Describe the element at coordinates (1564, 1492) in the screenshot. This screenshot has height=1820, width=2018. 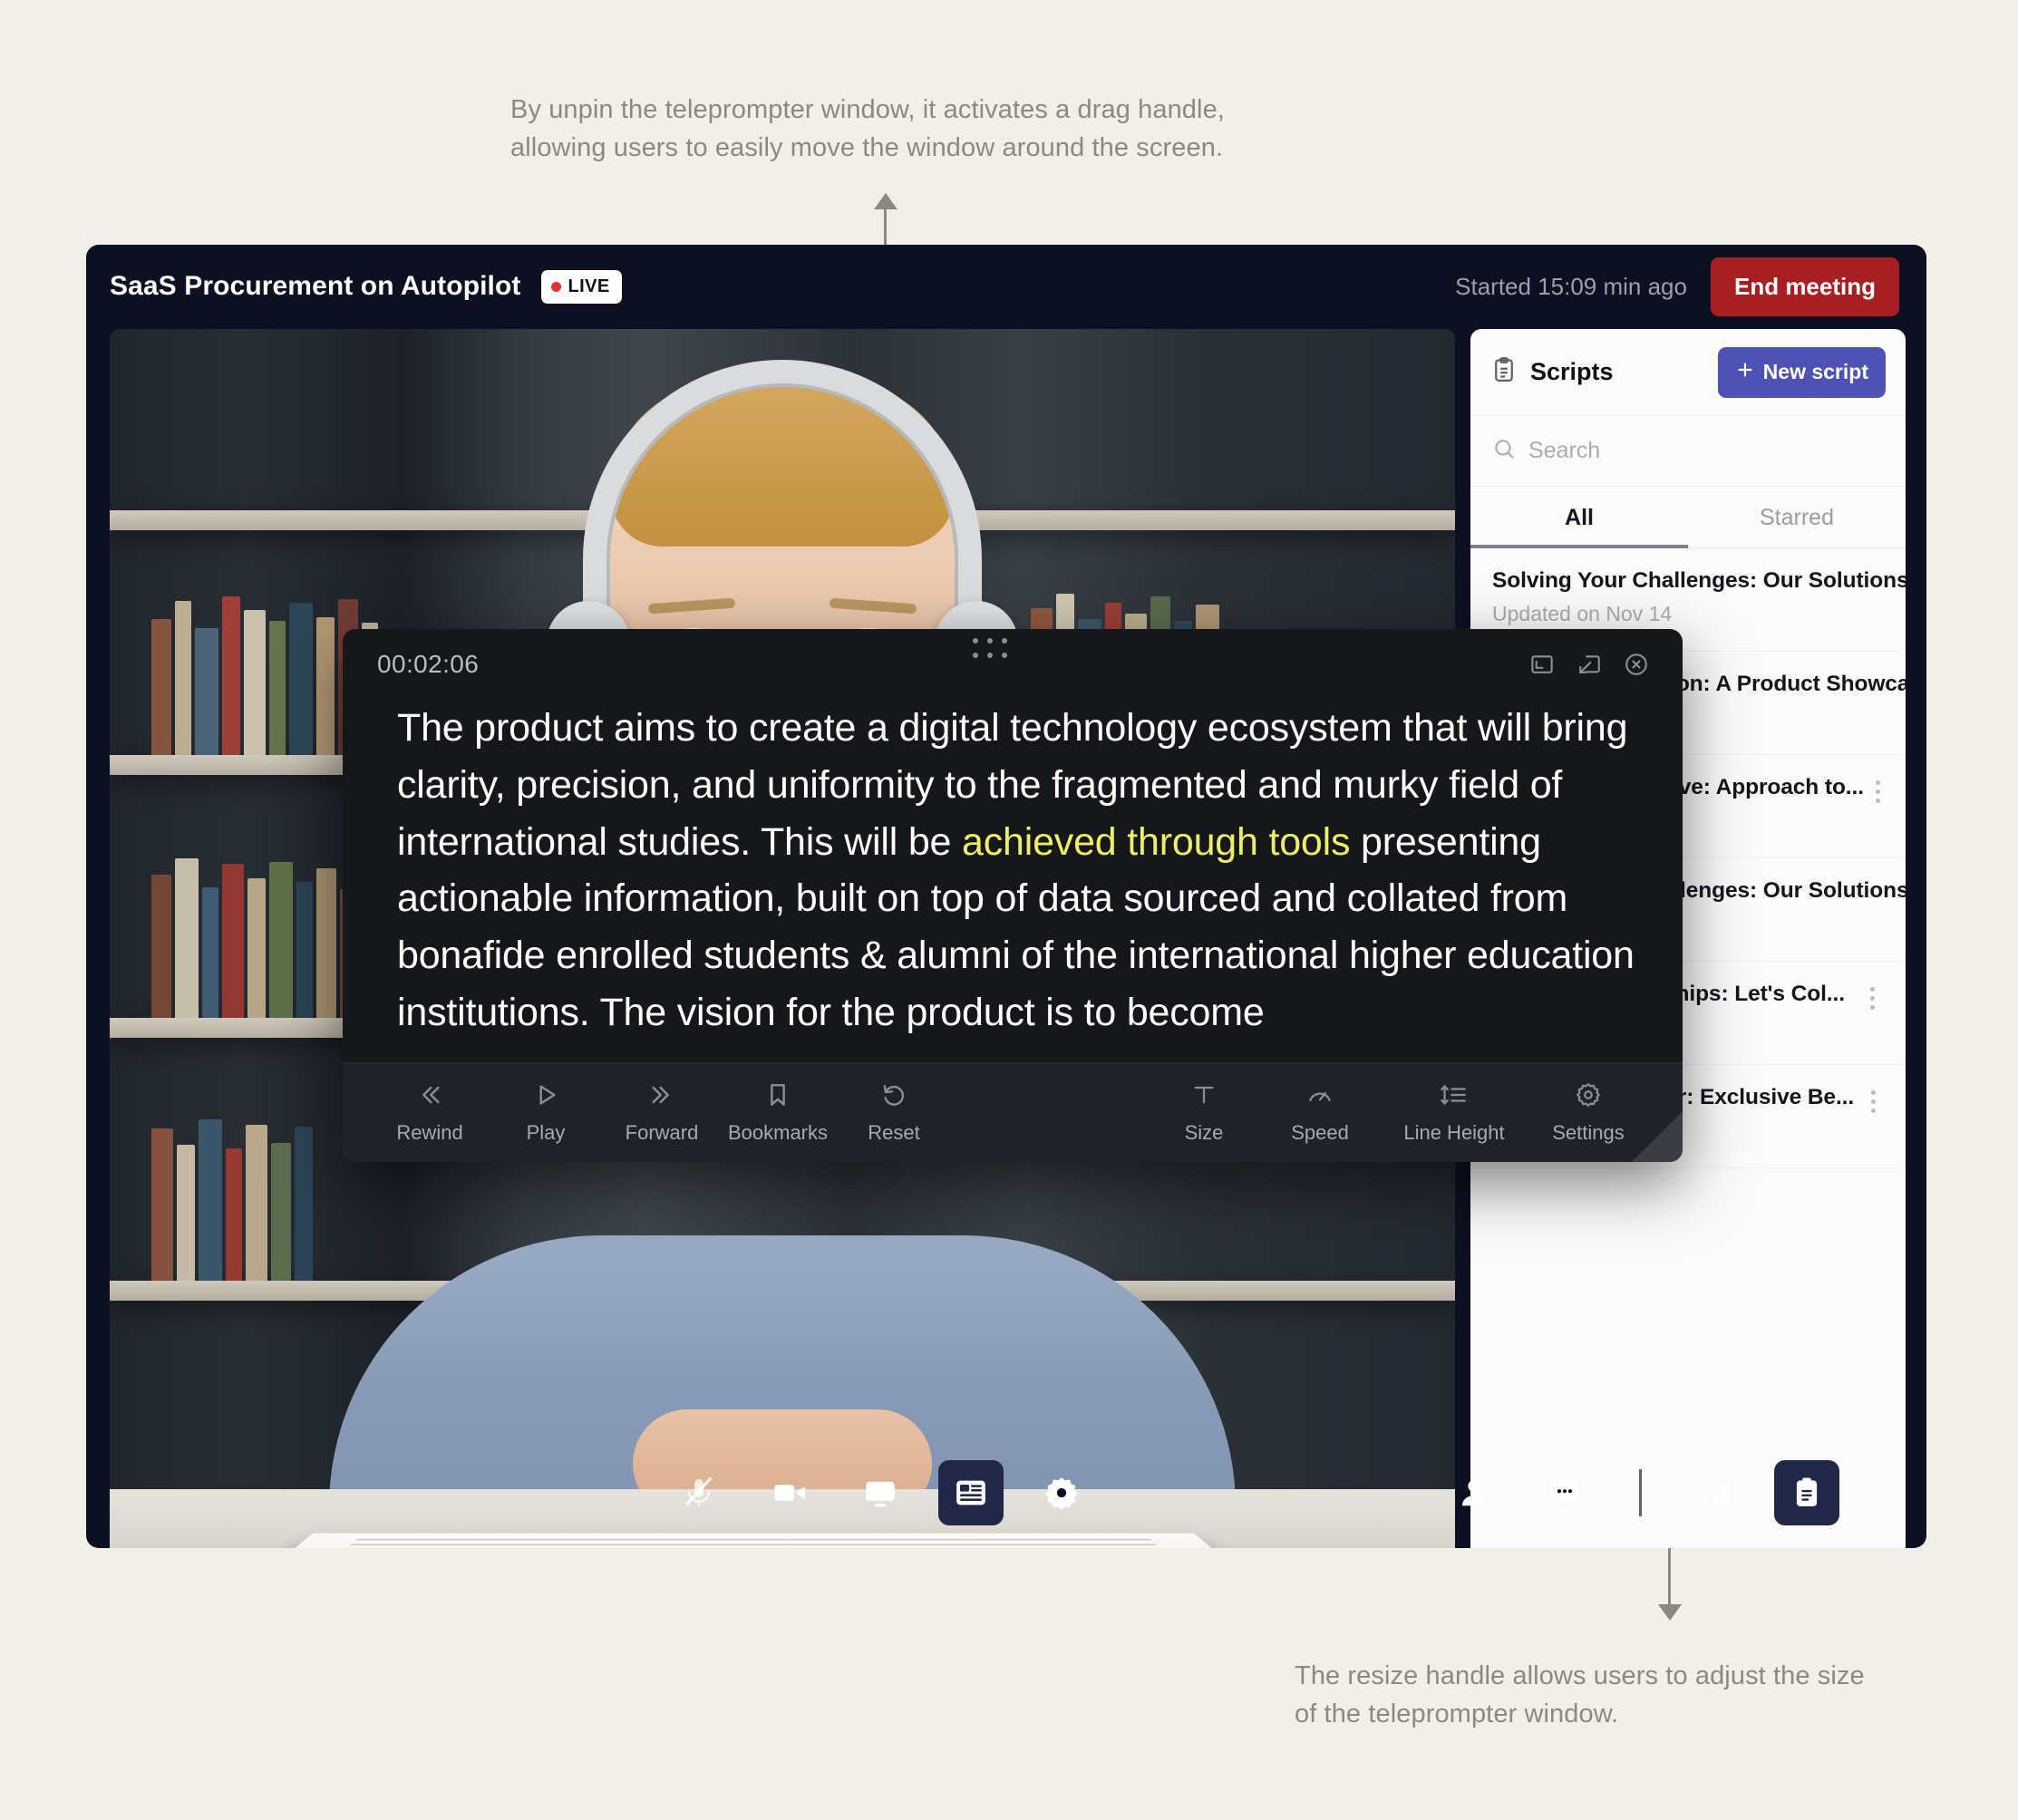
I see `chat-icon` at that location.